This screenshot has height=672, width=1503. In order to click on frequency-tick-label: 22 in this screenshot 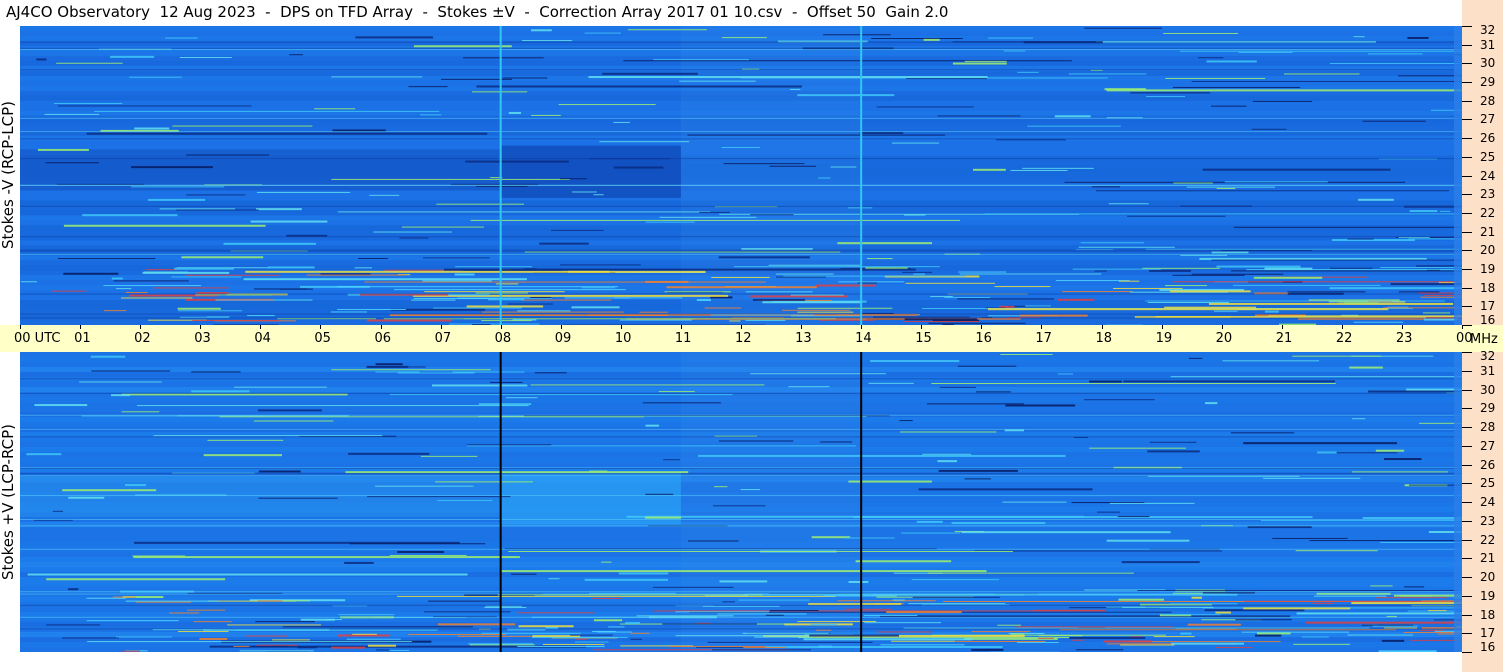, I will do `click(1488, 212)`.